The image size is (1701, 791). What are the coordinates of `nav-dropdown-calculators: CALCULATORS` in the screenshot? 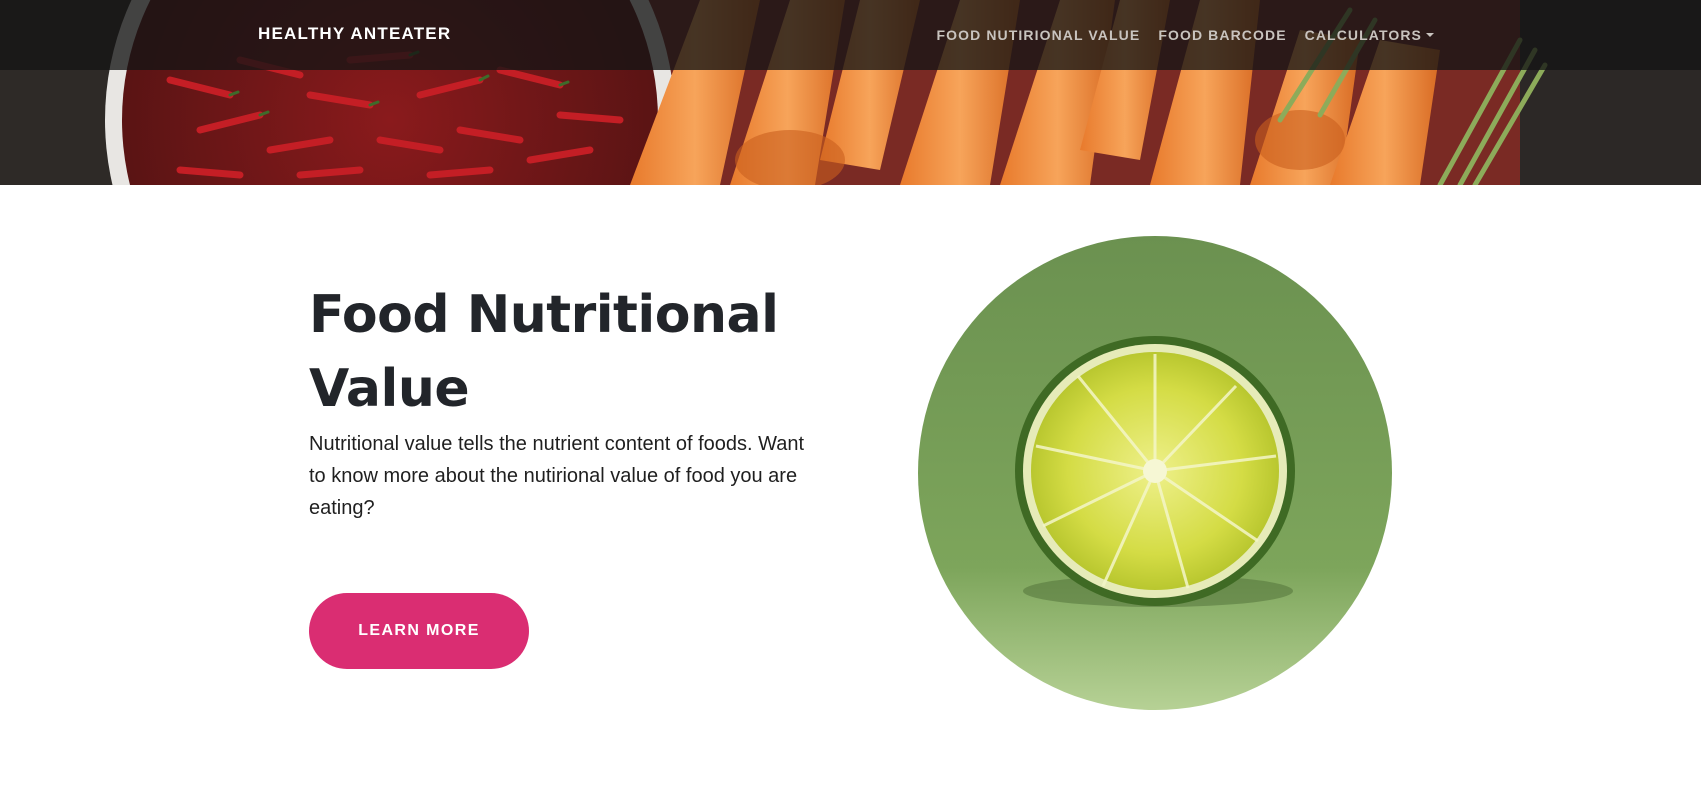 It's located at (1369, 35).